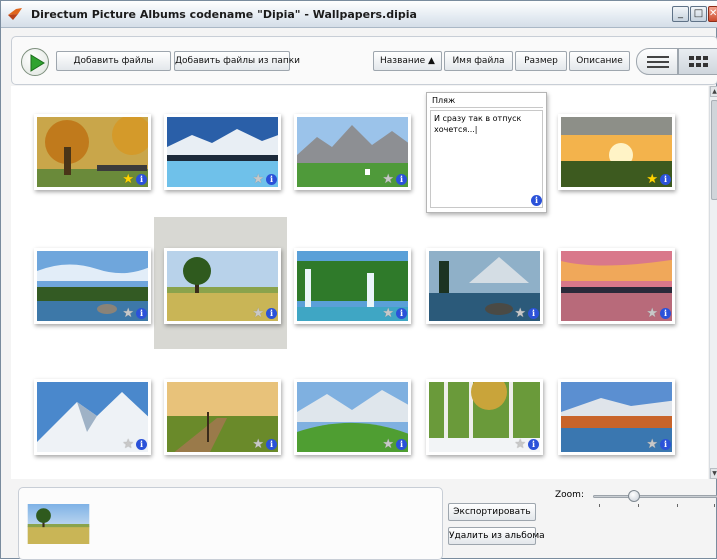 Image resolution: width=717 pixels, height=560 pixels. What do you see at coordinates (58, 524) in the screenshot?
I see `selected-preview` at bounding box center [58, 524].